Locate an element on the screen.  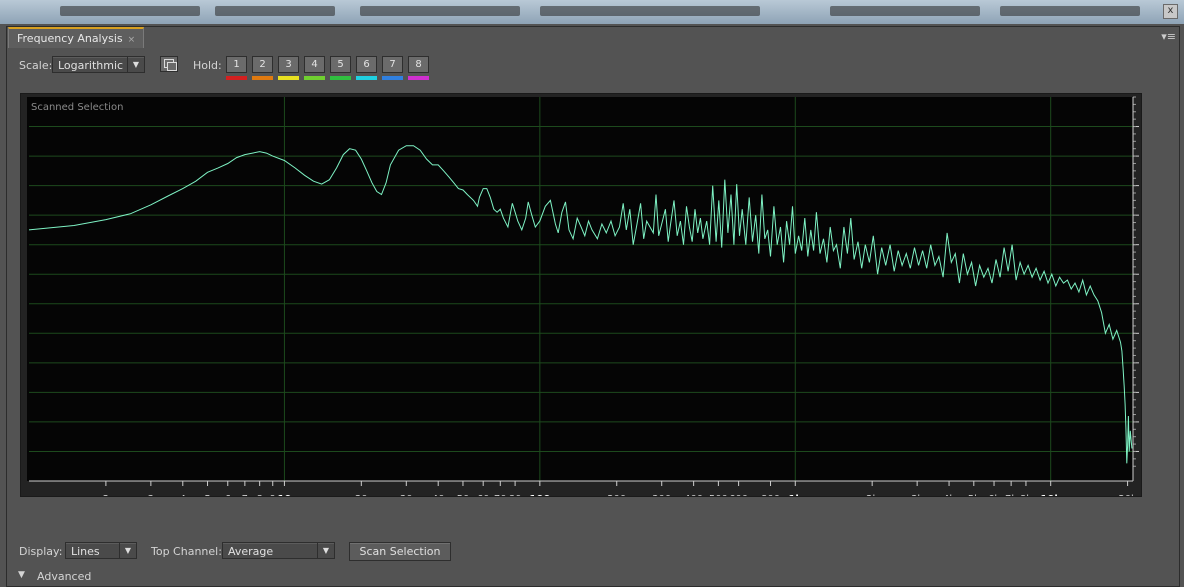
top-channel-dropdown: Average ▼ is located at coordinates (278, 550).